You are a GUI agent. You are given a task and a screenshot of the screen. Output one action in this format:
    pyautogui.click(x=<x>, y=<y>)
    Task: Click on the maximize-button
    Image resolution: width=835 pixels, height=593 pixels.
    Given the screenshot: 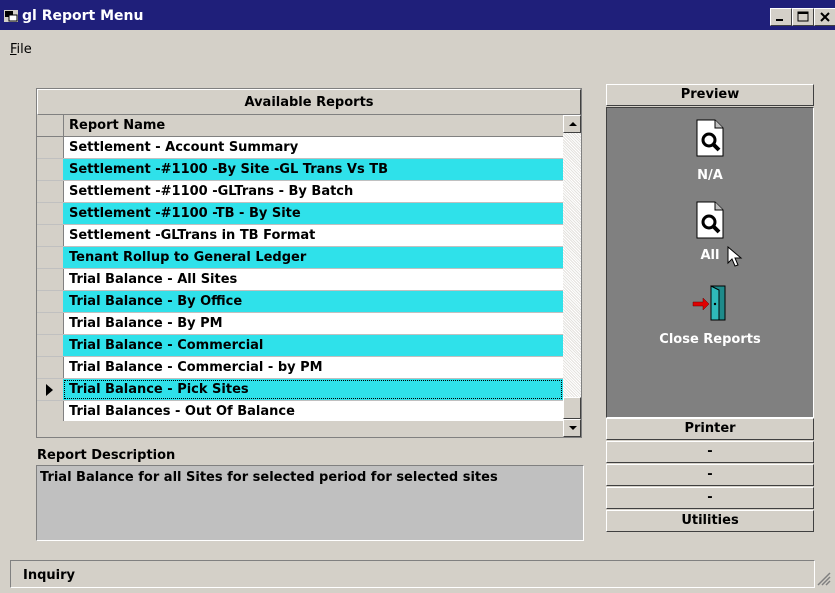 What is the action you would take?
    pyautogui.click(x=803, y=17)
    